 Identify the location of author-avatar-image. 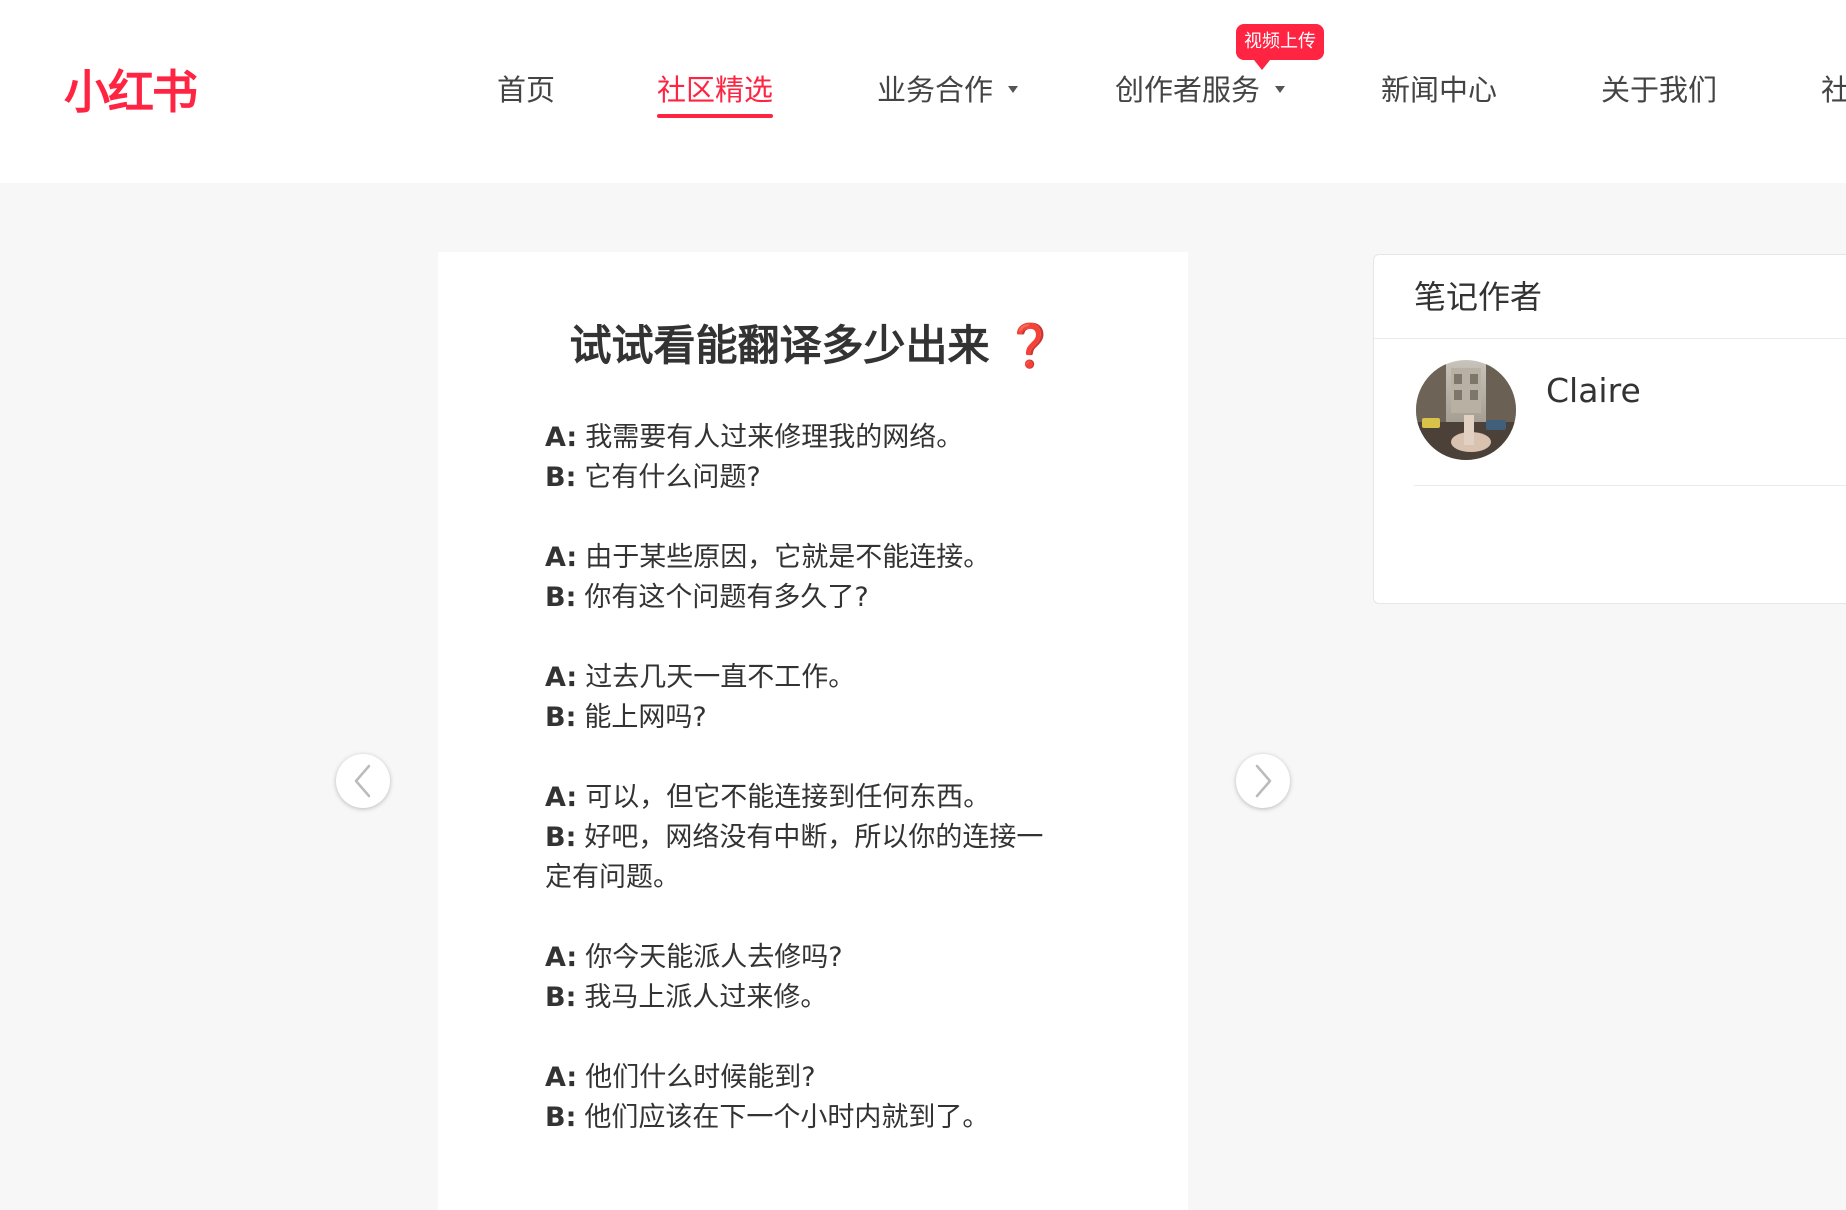
(1466, 410).